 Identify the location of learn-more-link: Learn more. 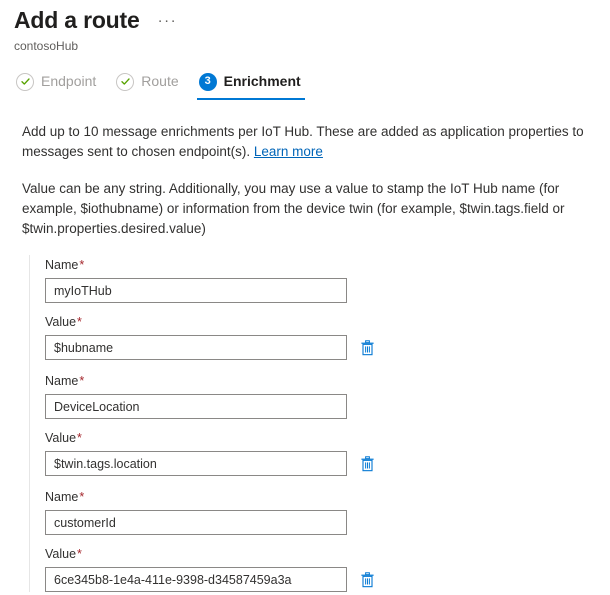
(288, 151).